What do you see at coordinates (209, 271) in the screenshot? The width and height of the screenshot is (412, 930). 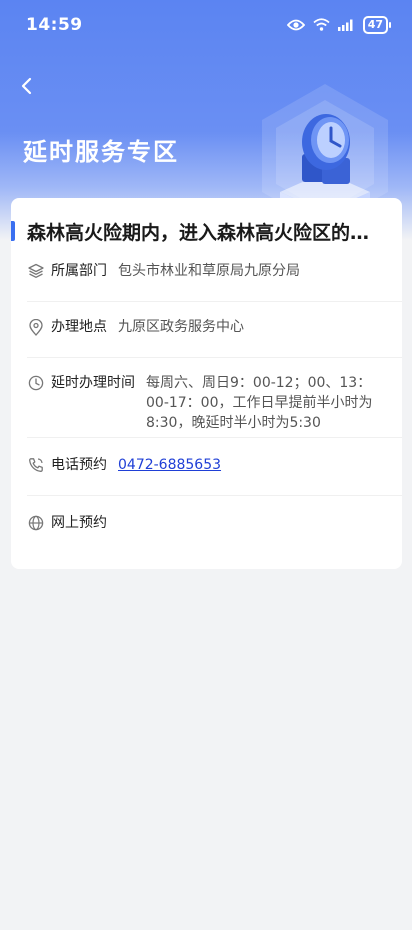 I see `department-value: 包头市林业和草原局九原分局` at bounding box center [209, 271].